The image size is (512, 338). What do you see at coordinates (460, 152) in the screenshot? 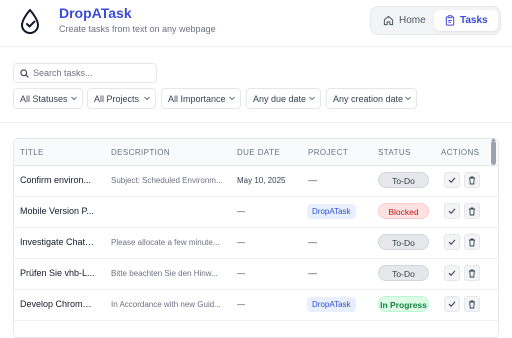
I see `column-actions: ACTIONS` at bounding box center [460, 152].